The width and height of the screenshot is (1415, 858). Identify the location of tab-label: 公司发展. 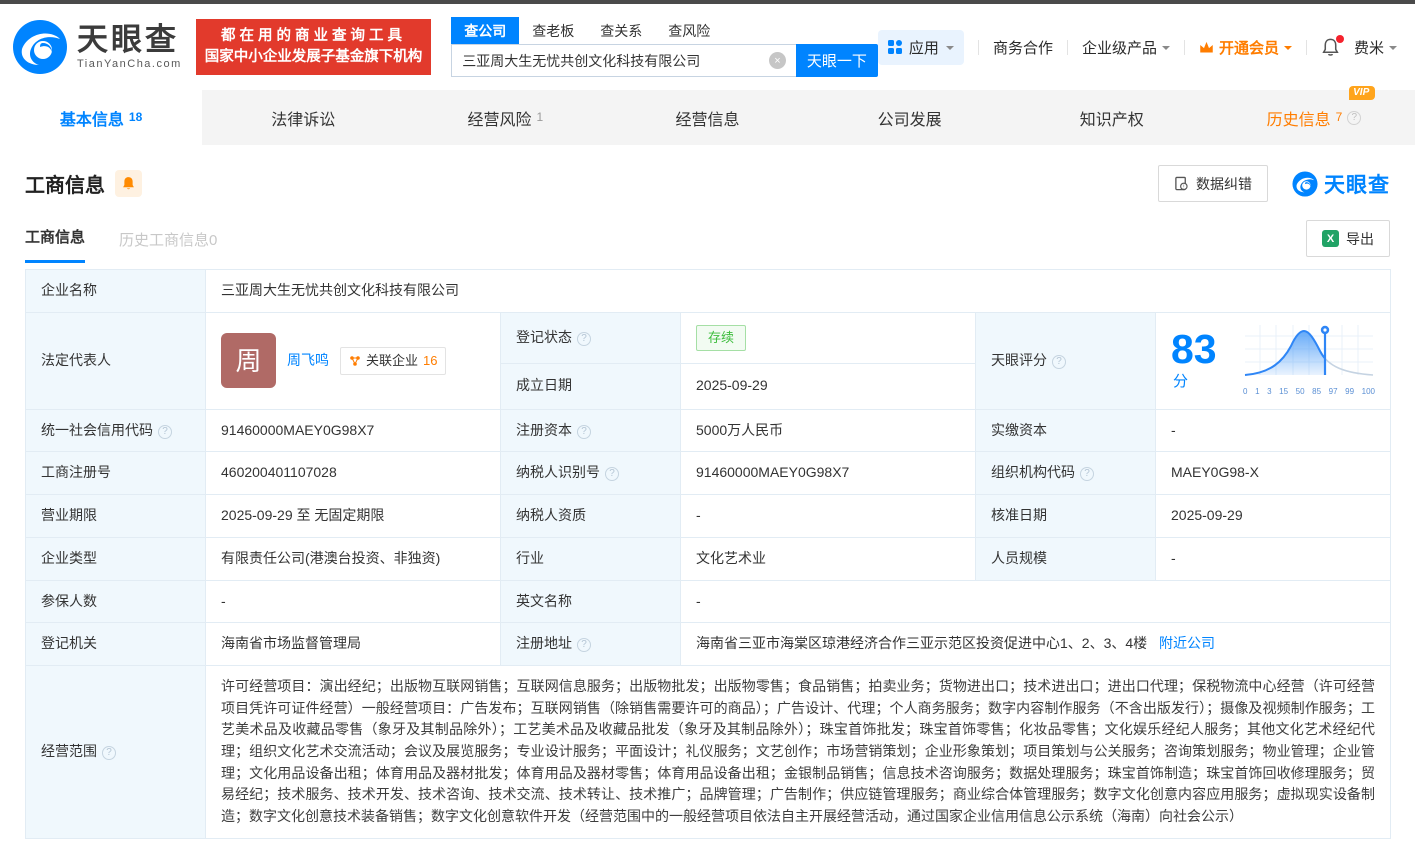
(909, 120).